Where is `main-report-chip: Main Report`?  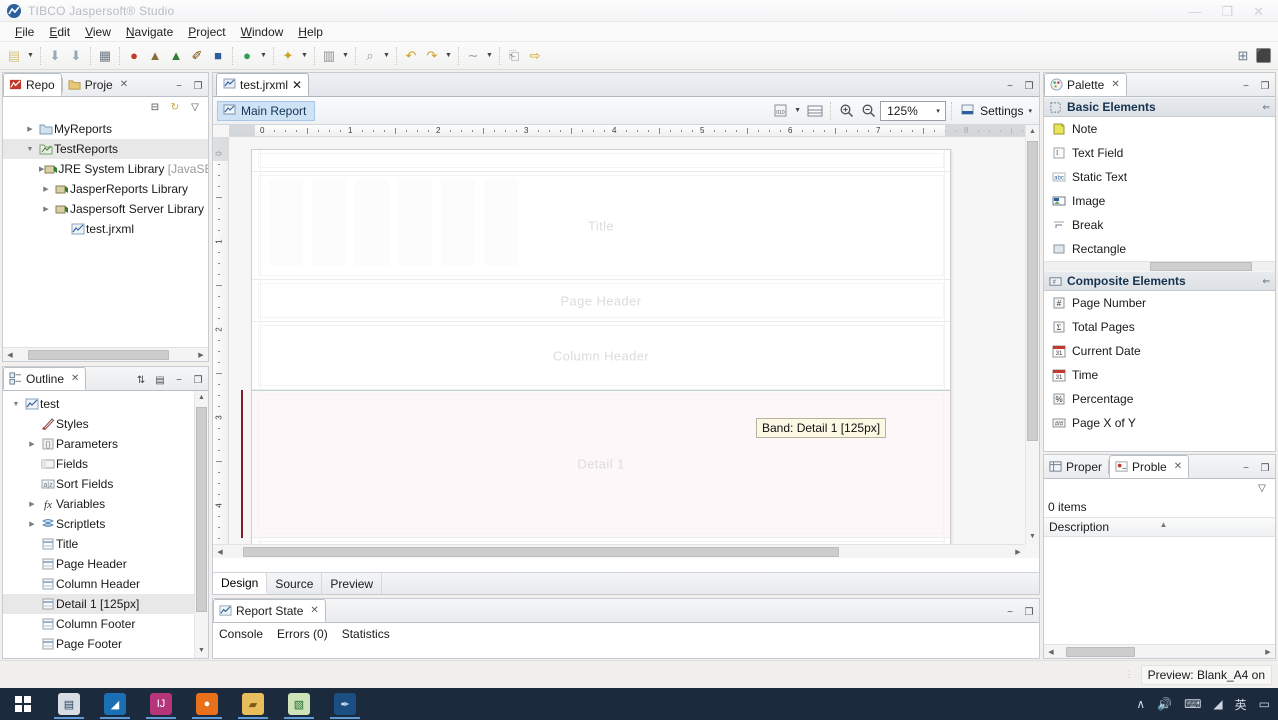
main-report-chip: Main Report is located at coordinates (266, 110).